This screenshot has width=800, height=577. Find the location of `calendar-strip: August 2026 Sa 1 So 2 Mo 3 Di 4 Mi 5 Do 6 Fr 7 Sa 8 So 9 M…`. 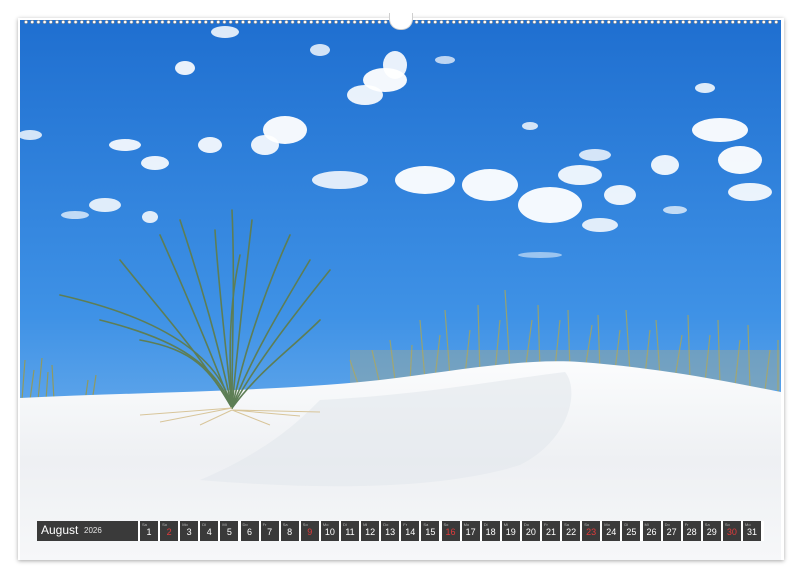

calendar-strip: August 2026 Sa 1 So 2 Mo 3 Di 4 Mi 5 Do 6 Fr 7 Sa 8 So 9 M… is located at coordinates (400, 531).